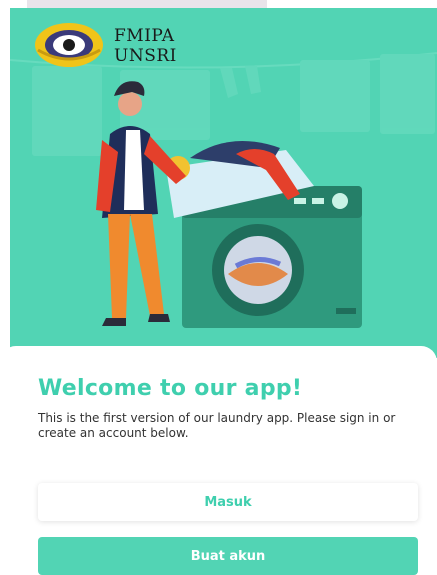  I want to click on login-button: Masuk, so click(228, 502).